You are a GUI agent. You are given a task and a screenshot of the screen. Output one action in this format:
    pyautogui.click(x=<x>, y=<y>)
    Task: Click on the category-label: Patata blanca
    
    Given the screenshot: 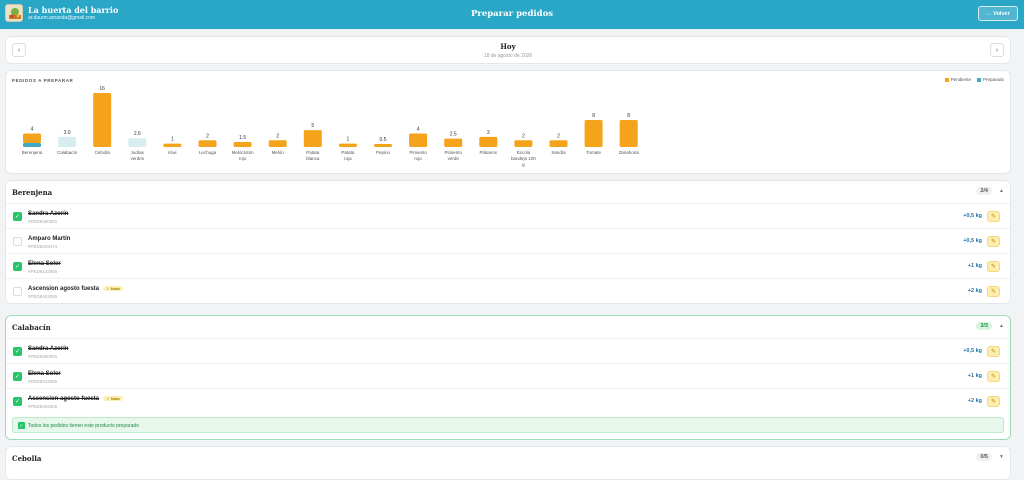 What is the action you would take?
    pyautogui.click(x=313, y=155)
    